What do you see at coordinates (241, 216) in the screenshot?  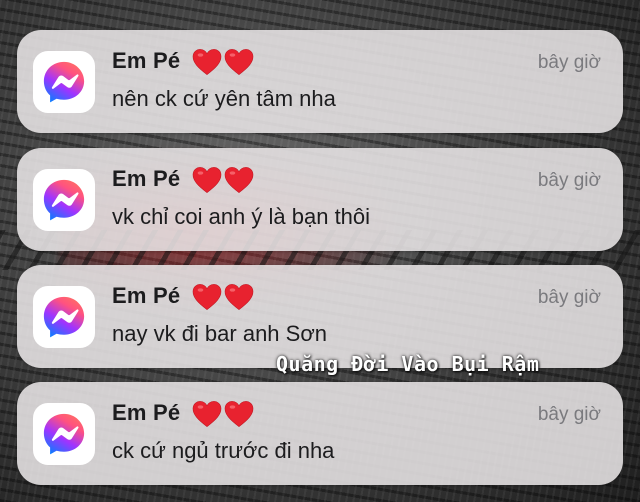 I see `notification-message: vk chỉ coi anh ý là bạn thôi` at bounding box center [241, 216].